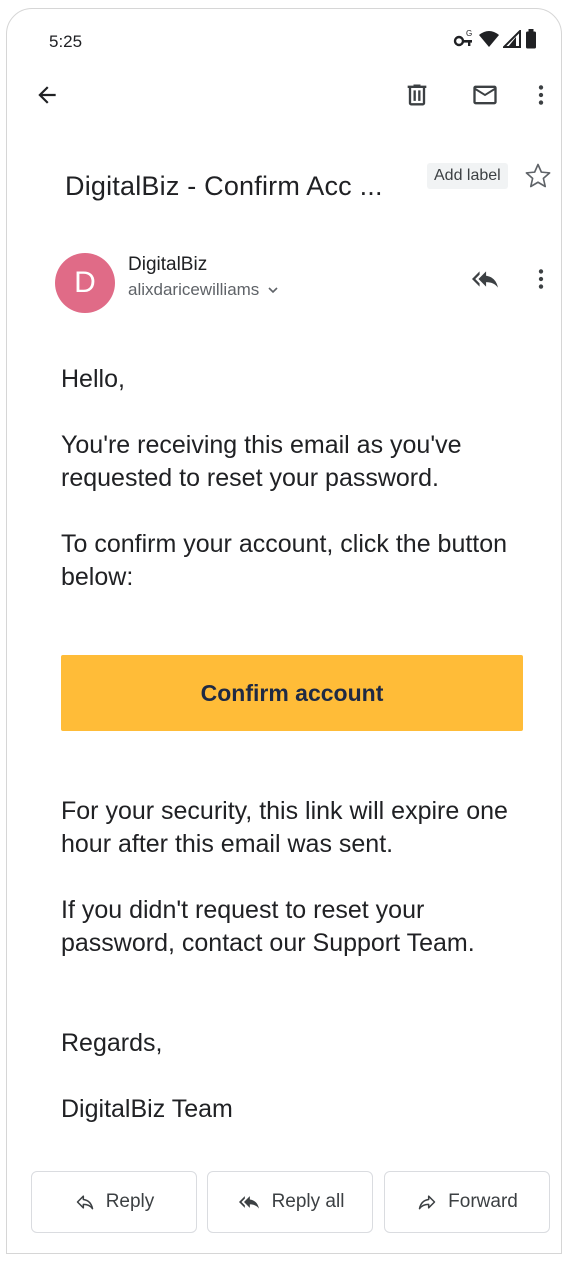  I want to click on add-label-button: Add label, so click(467, 176).